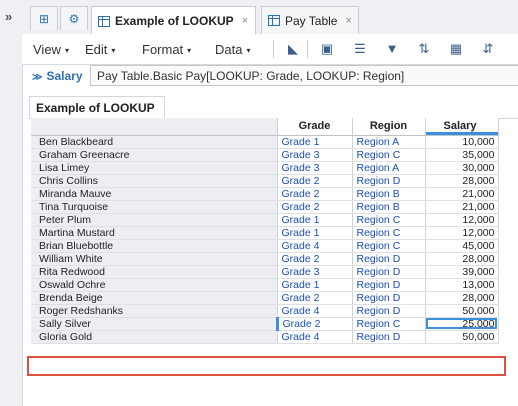 The width and height of the screenshot is (518, 406). What do you see at coordinates (461, 246) in the screenshot?
I see `cell-salary: 45,000` at bounding box center [461, 246].